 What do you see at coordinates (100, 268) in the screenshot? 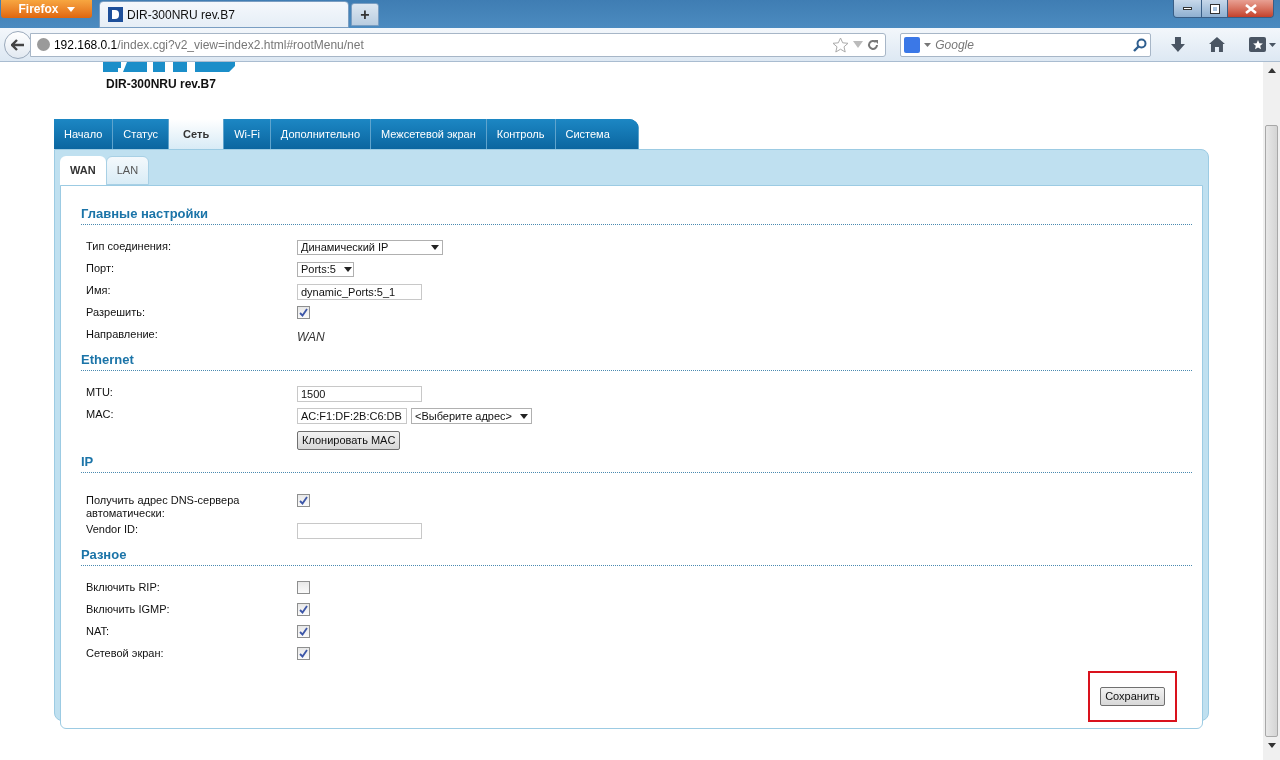
I see `field-label: Порт:` at bounding box center [100, 268].